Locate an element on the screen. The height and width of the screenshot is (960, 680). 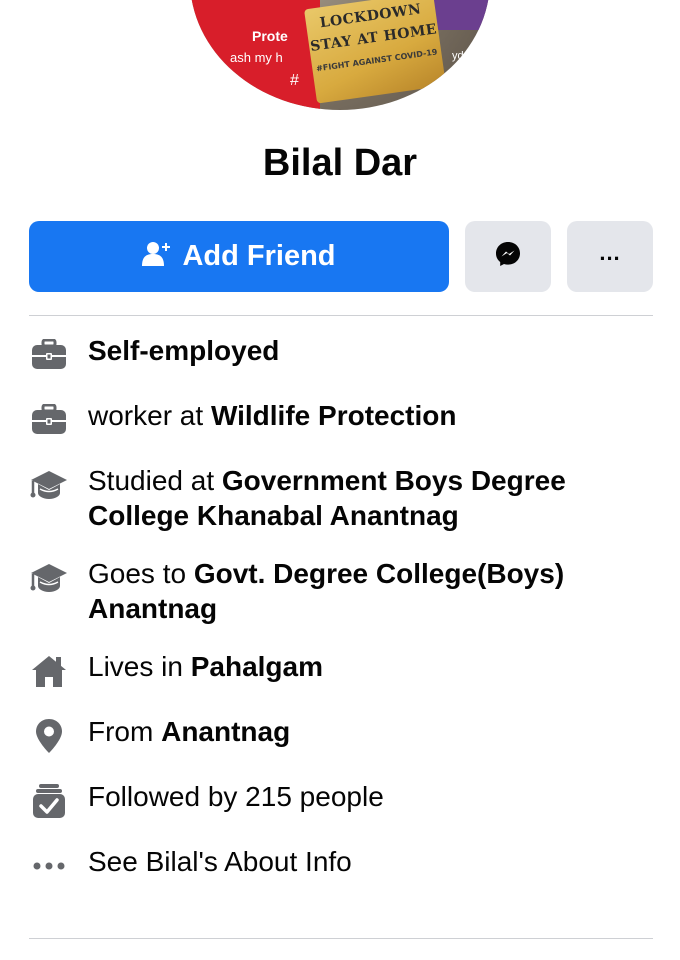
message-button is located at coordinates (508, 256).